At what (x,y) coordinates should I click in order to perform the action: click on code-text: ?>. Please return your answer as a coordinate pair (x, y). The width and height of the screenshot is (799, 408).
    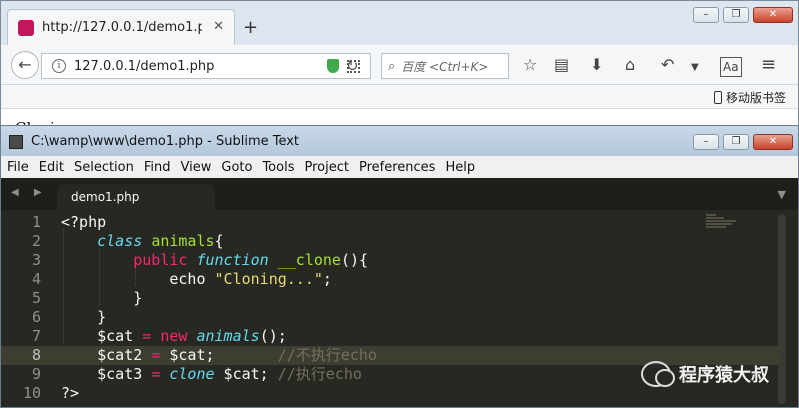
    Looking at the image, I should click on (70, 393).